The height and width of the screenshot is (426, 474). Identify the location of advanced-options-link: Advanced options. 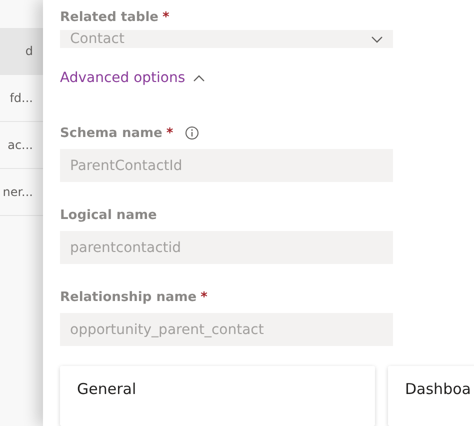
(133, 78).